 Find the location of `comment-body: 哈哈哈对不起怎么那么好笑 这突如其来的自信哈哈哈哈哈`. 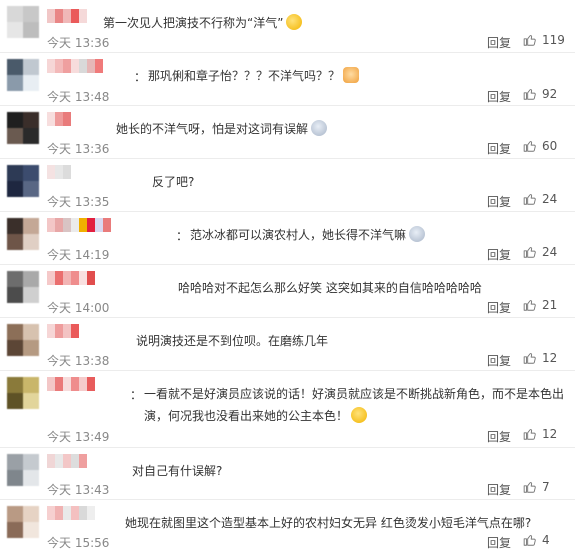

comment-body: 哈哈哈对不起怎么那么好笑 这突如其来的自信哈哈哈哈哈 is located at coordinates (330, 288).